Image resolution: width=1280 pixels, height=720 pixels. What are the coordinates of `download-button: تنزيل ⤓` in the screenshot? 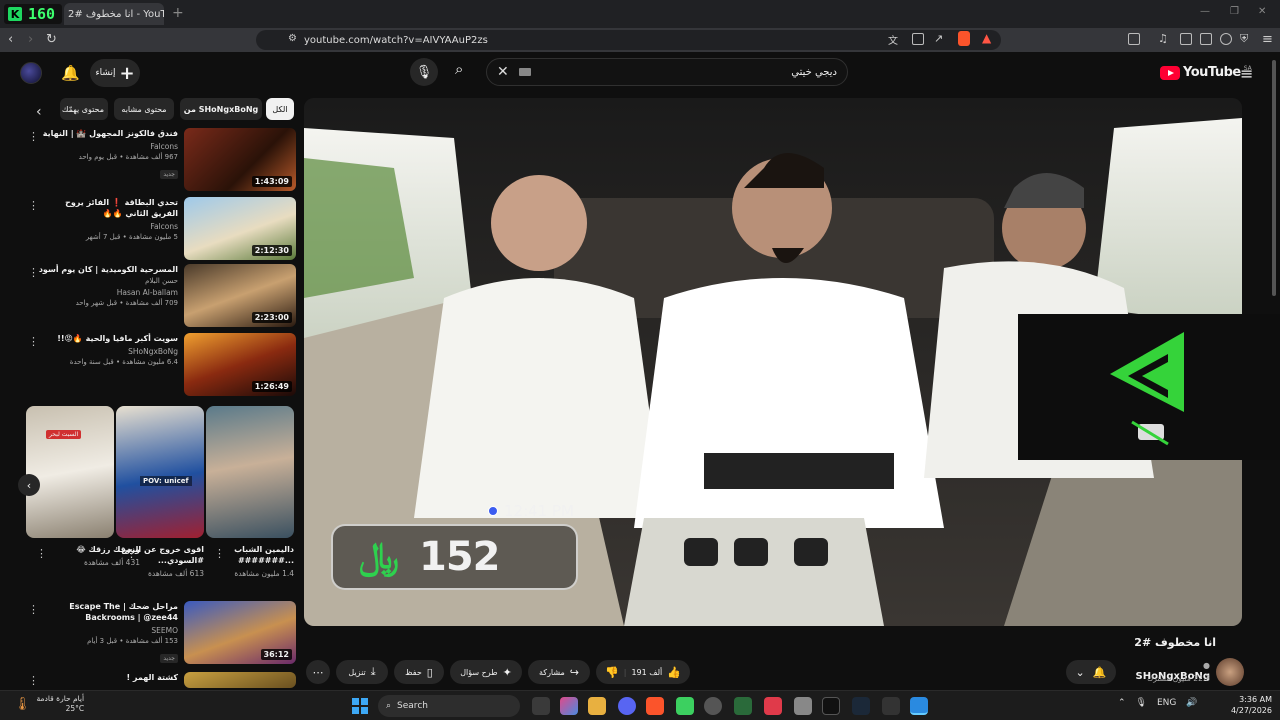 It's located at (362, 672).